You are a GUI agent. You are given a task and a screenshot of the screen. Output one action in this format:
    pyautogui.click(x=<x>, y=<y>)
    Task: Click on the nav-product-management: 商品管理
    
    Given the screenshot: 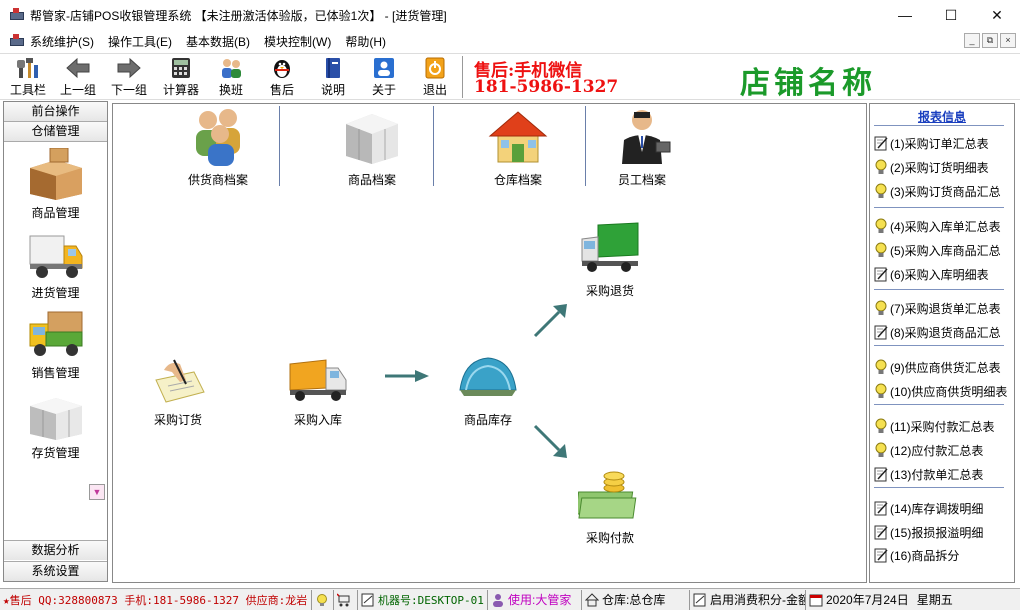 What is the action you would take?
    pyautogui.click(x=55, y=186)
    